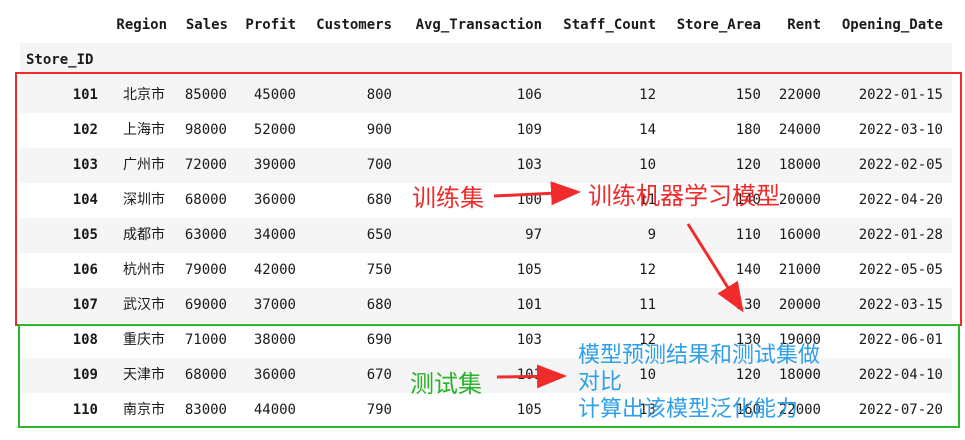  Describe the element at coordinates (699, 382) in the screenshot. I see `test-compare-label: 模型预测结果和测试集做 对比 计算出该模型泛化能力` at that location.